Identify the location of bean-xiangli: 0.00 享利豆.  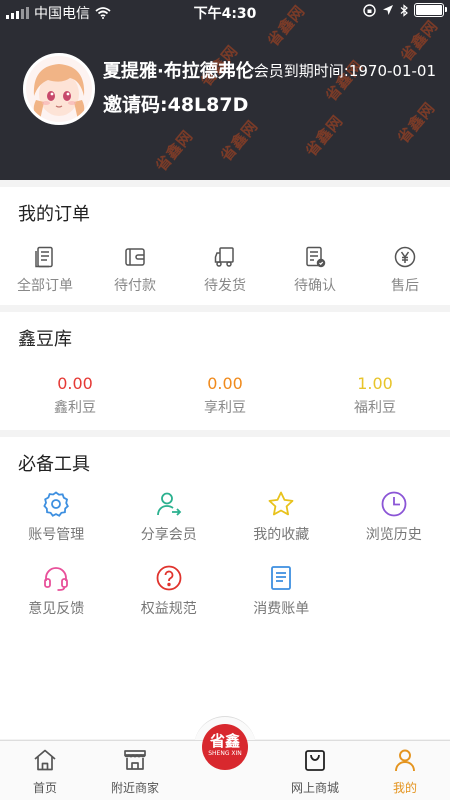
(225, 395).